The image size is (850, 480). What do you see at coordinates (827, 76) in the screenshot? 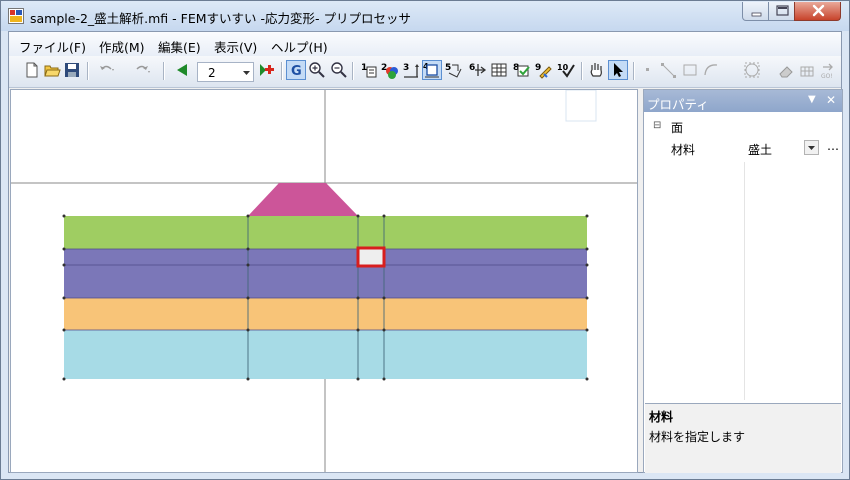
I see `svg-text: GO!` at bounding box center [827, 76].